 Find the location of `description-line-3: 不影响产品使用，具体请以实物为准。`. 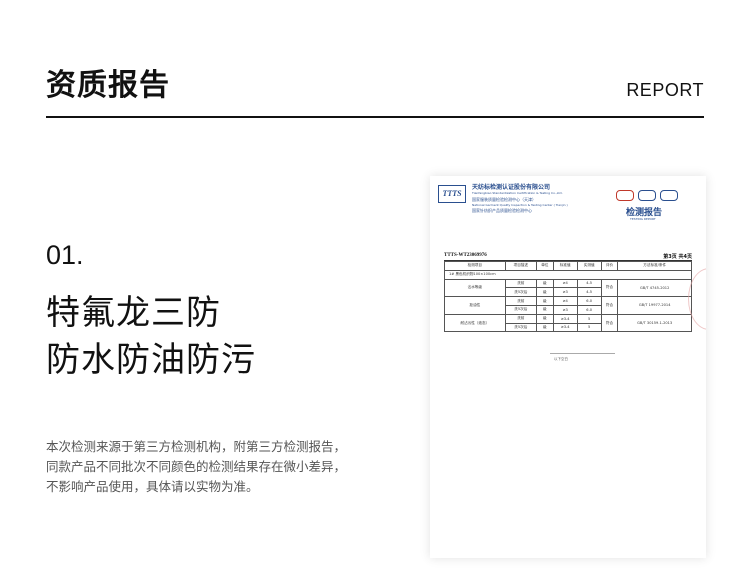

description-line-3: 不影响产品使用，具体请以实物为准。 is located at coordinates (152, 486).